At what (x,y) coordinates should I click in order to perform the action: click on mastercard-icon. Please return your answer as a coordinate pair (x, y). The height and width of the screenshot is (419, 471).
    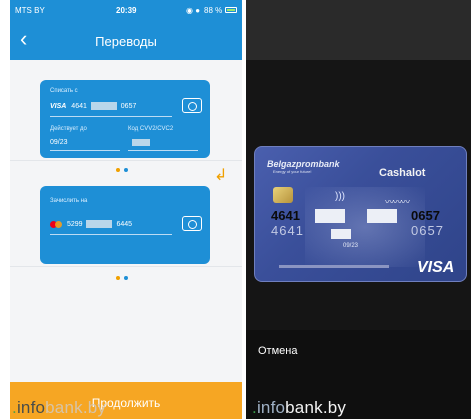
    Looking at the image, I should click on (56, 224).